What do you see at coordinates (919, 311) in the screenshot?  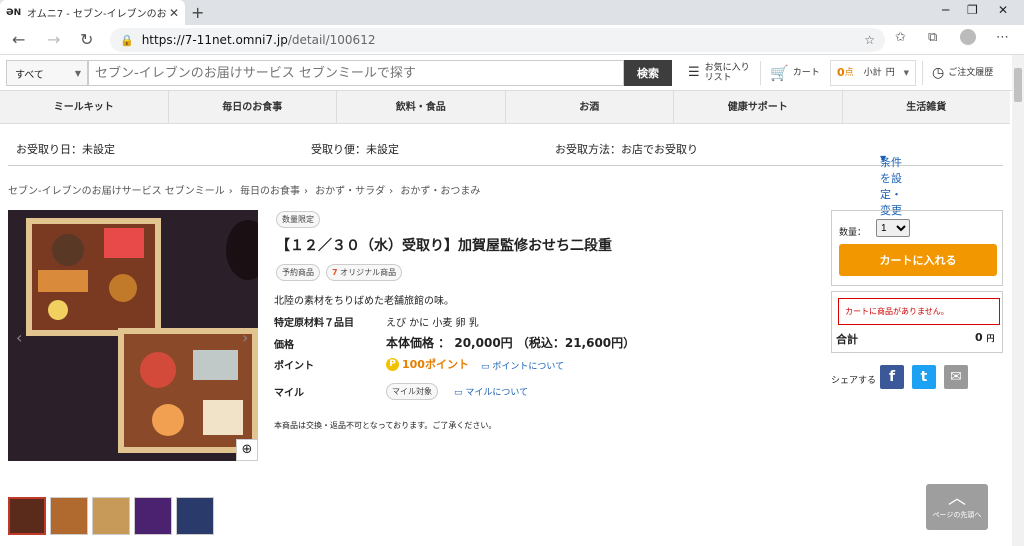 I see `cart-empty-message: カートに商品がありません。` at bounding box center [919, 311].